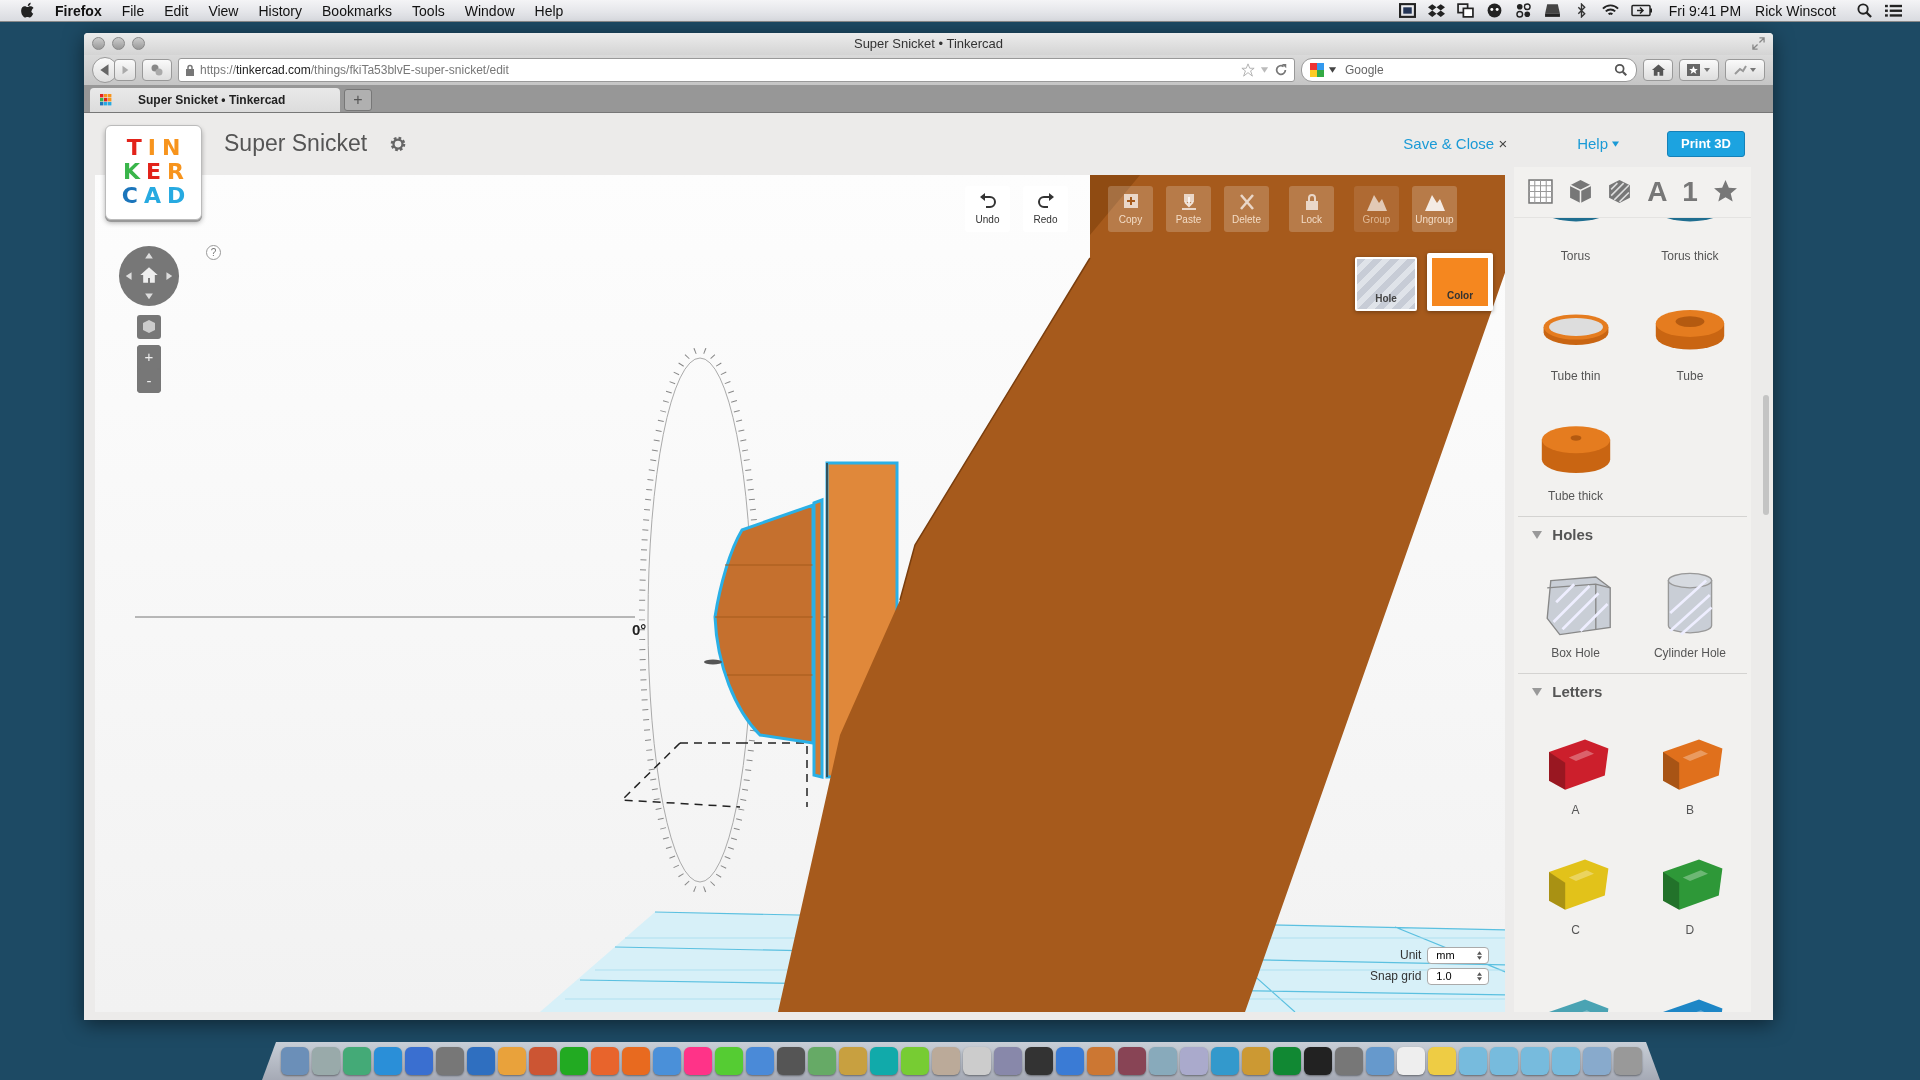 The image size is (1920, 1080). I want to click on back-arrow-icon, so click(105, 70).